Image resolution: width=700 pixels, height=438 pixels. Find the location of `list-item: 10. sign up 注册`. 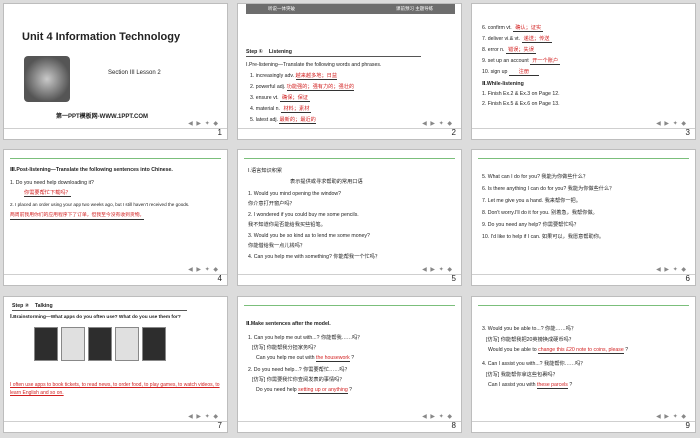

list-item: 10. sign up 注册 is located at coordinates (510, 73).